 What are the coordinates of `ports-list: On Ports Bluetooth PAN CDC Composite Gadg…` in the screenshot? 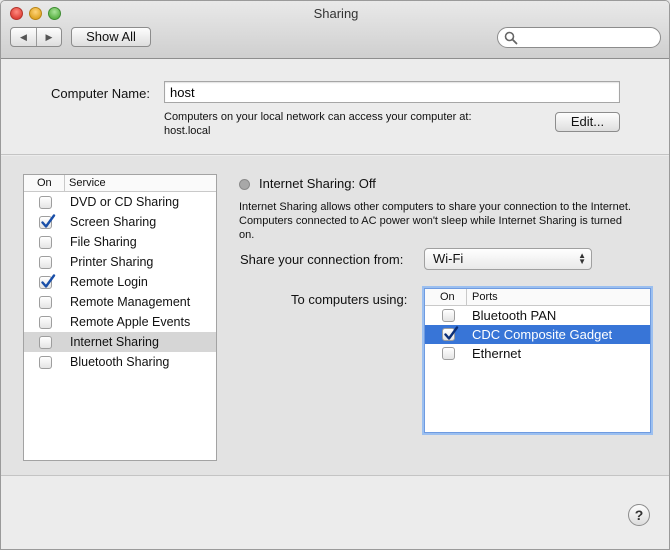 It's located at (537, 360).